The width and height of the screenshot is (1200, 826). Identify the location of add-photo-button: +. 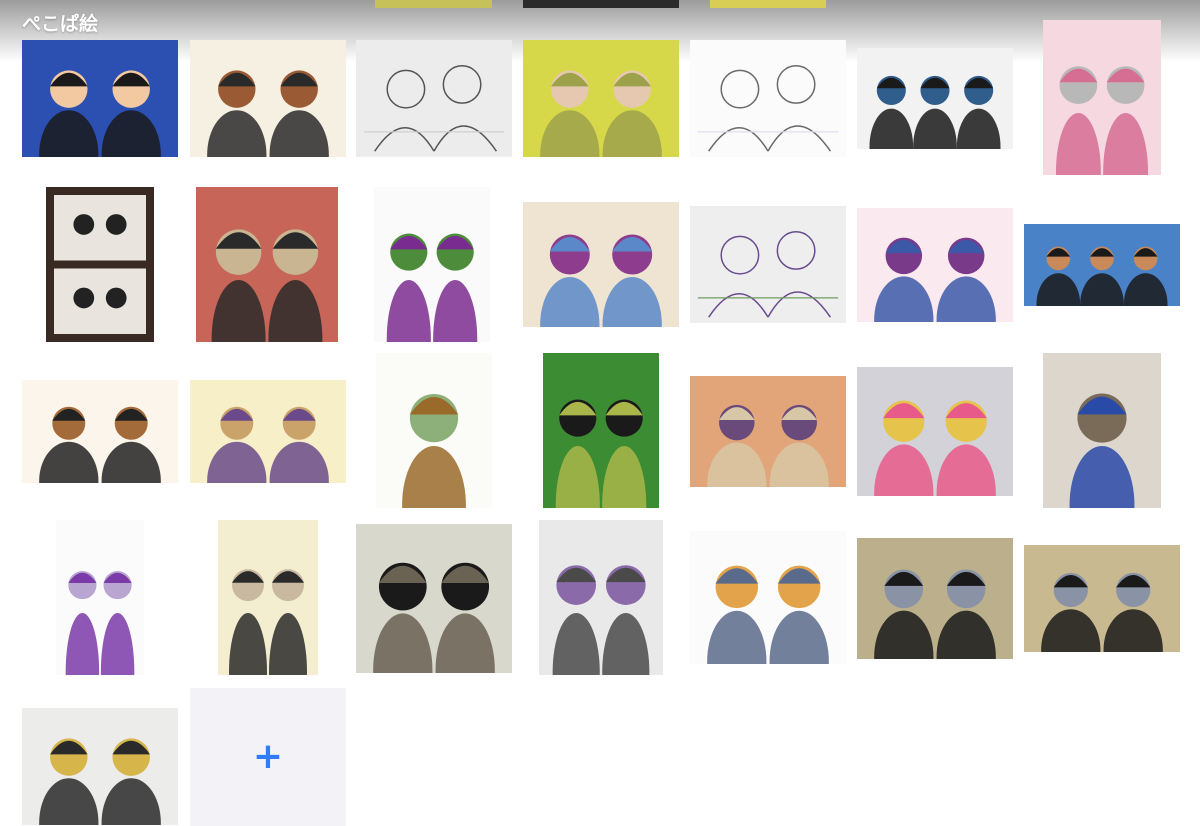
(268, 757).